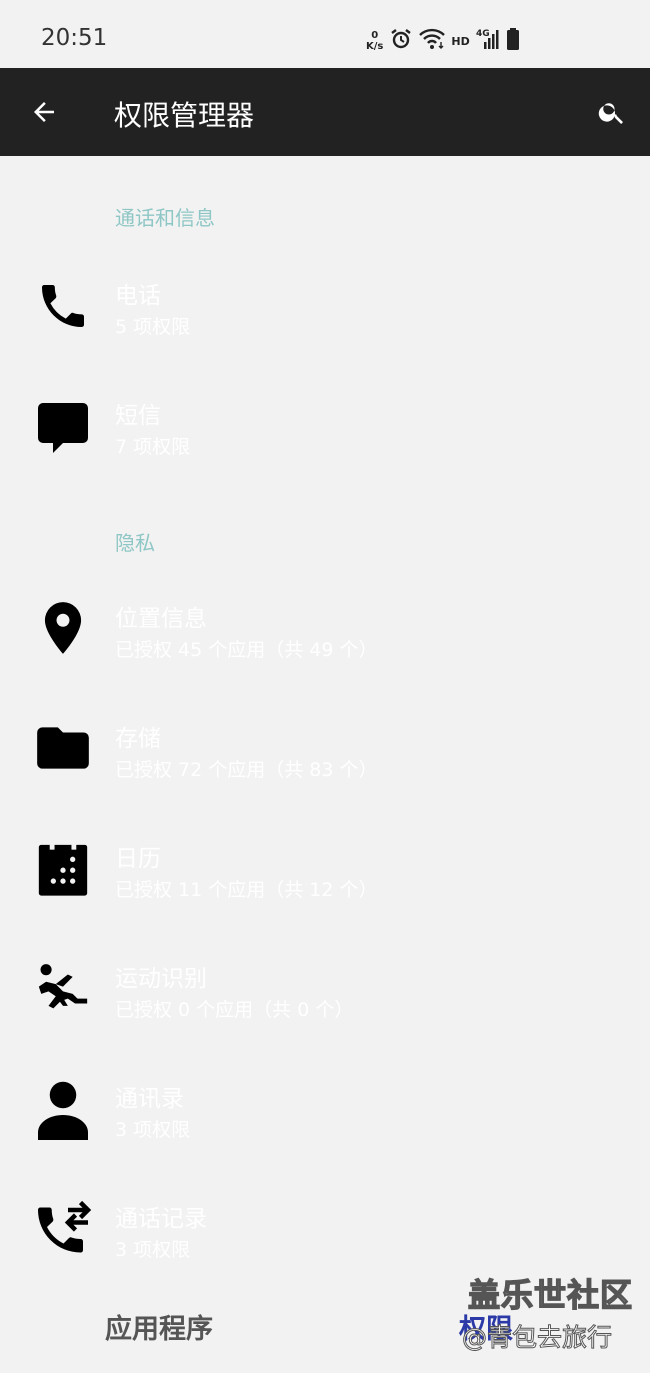 This screenshot has height=1373, width=650. I want to click on wifi-icon, so click(432, 41).